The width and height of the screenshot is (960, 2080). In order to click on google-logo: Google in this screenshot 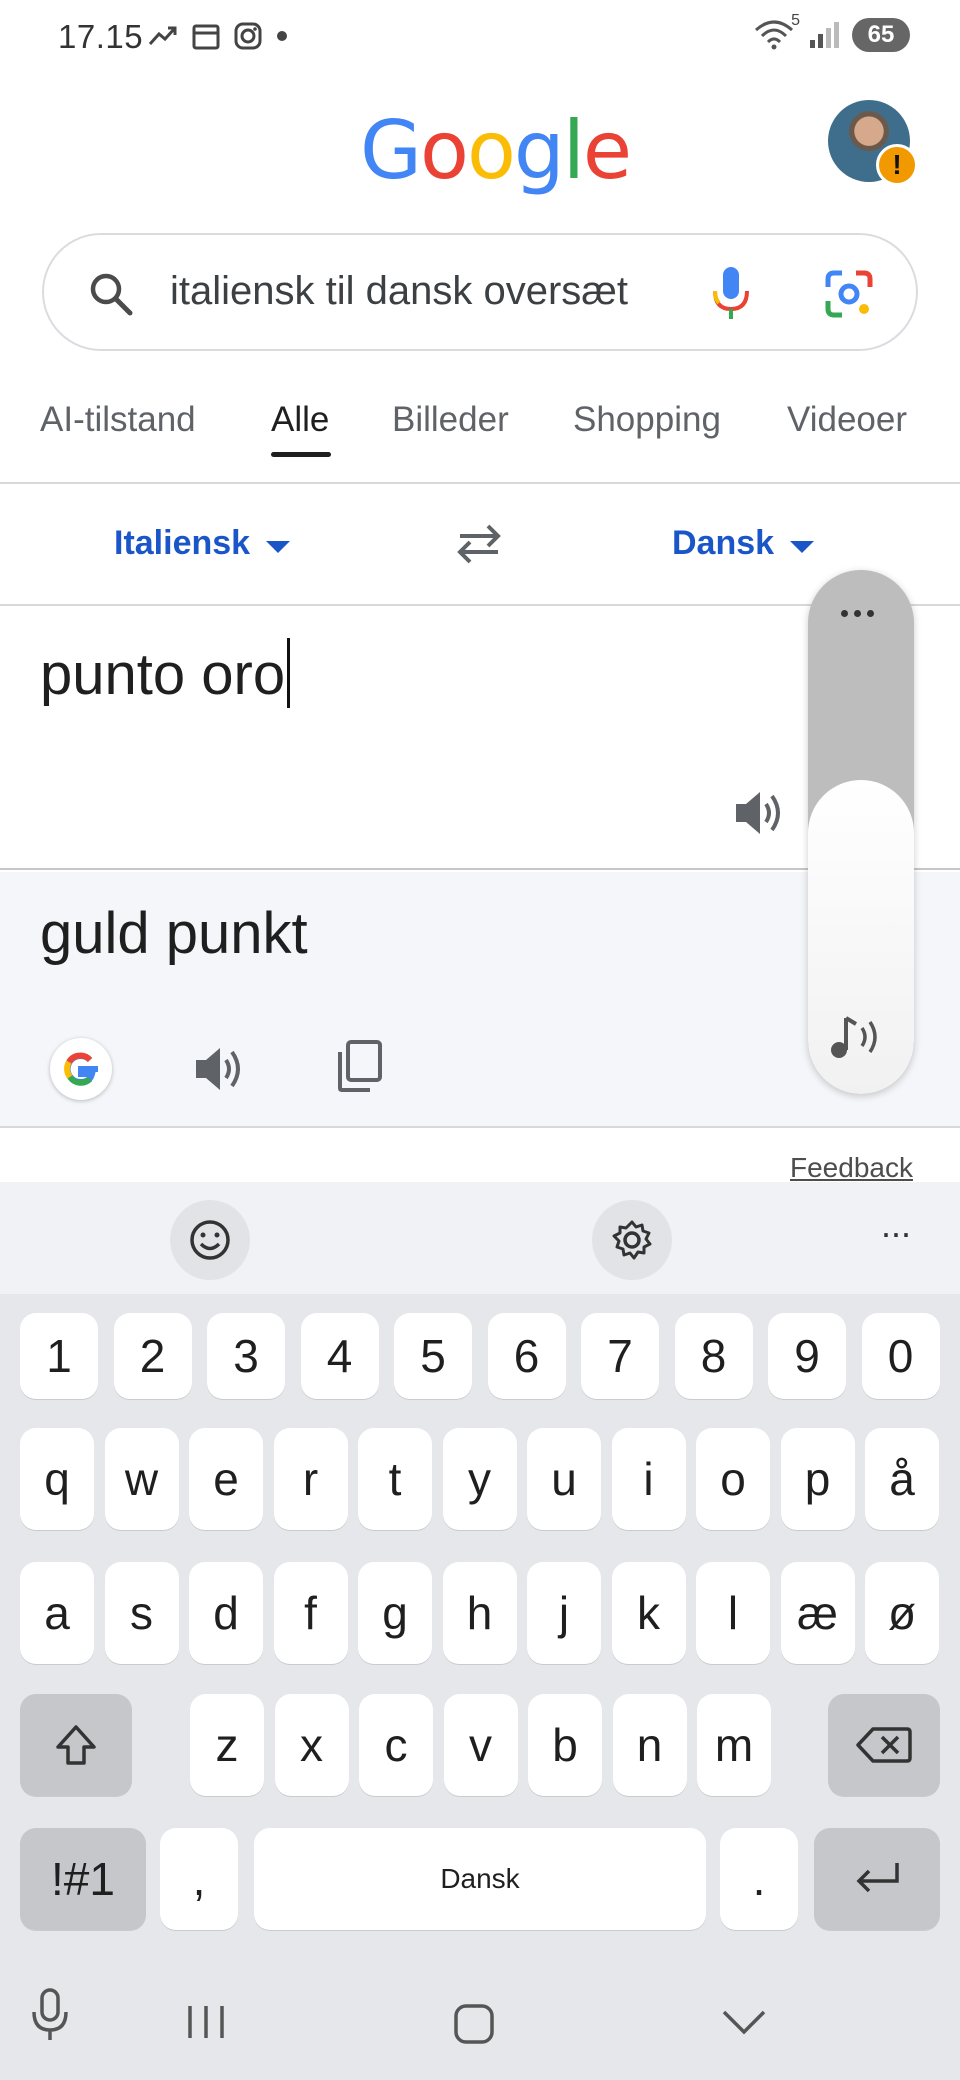, I will do `click(496, 150)`.